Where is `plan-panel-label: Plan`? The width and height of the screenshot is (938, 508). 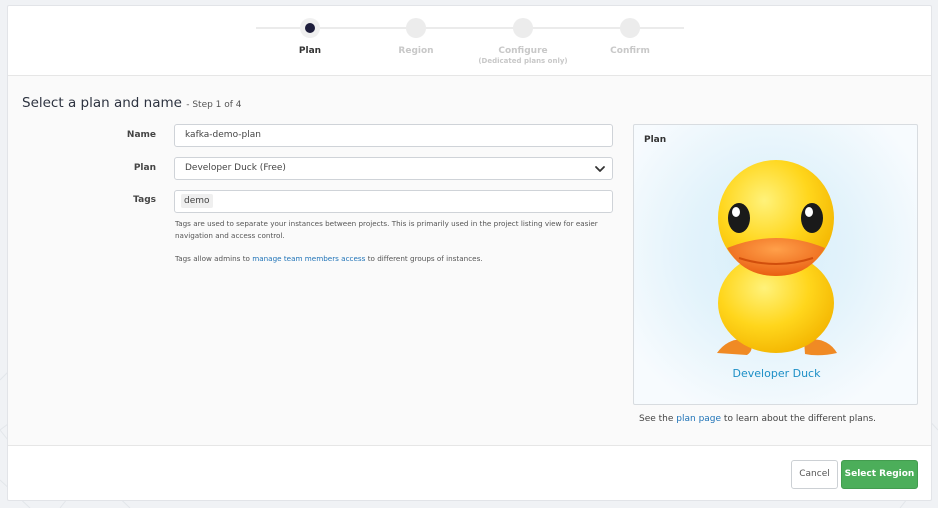 plan-panel-label: Plan is located at coordinates (655, 140).